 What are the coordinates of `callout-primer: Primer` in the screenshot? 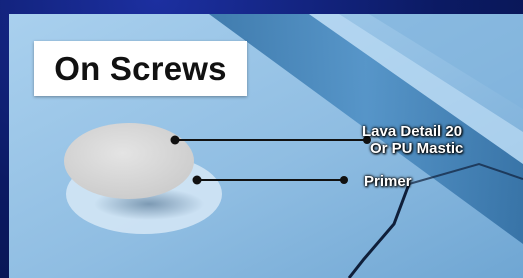 It's located at (388, 181).